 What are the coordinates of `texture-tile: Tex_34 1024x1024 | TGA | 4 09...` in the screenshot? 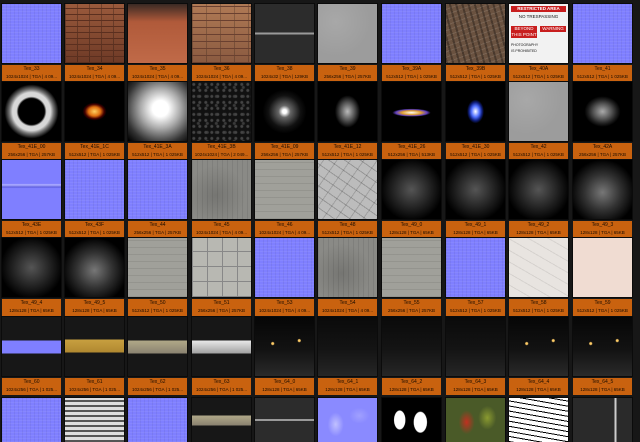 It's located at (94, 43).